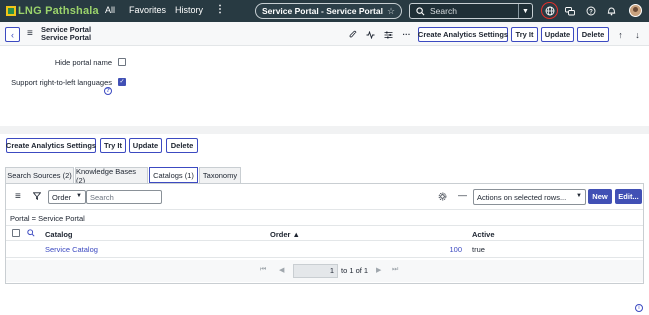 This screenshot has width=649, height=315. I want to click on search-field-select: Order ▼, so click(67, 197).